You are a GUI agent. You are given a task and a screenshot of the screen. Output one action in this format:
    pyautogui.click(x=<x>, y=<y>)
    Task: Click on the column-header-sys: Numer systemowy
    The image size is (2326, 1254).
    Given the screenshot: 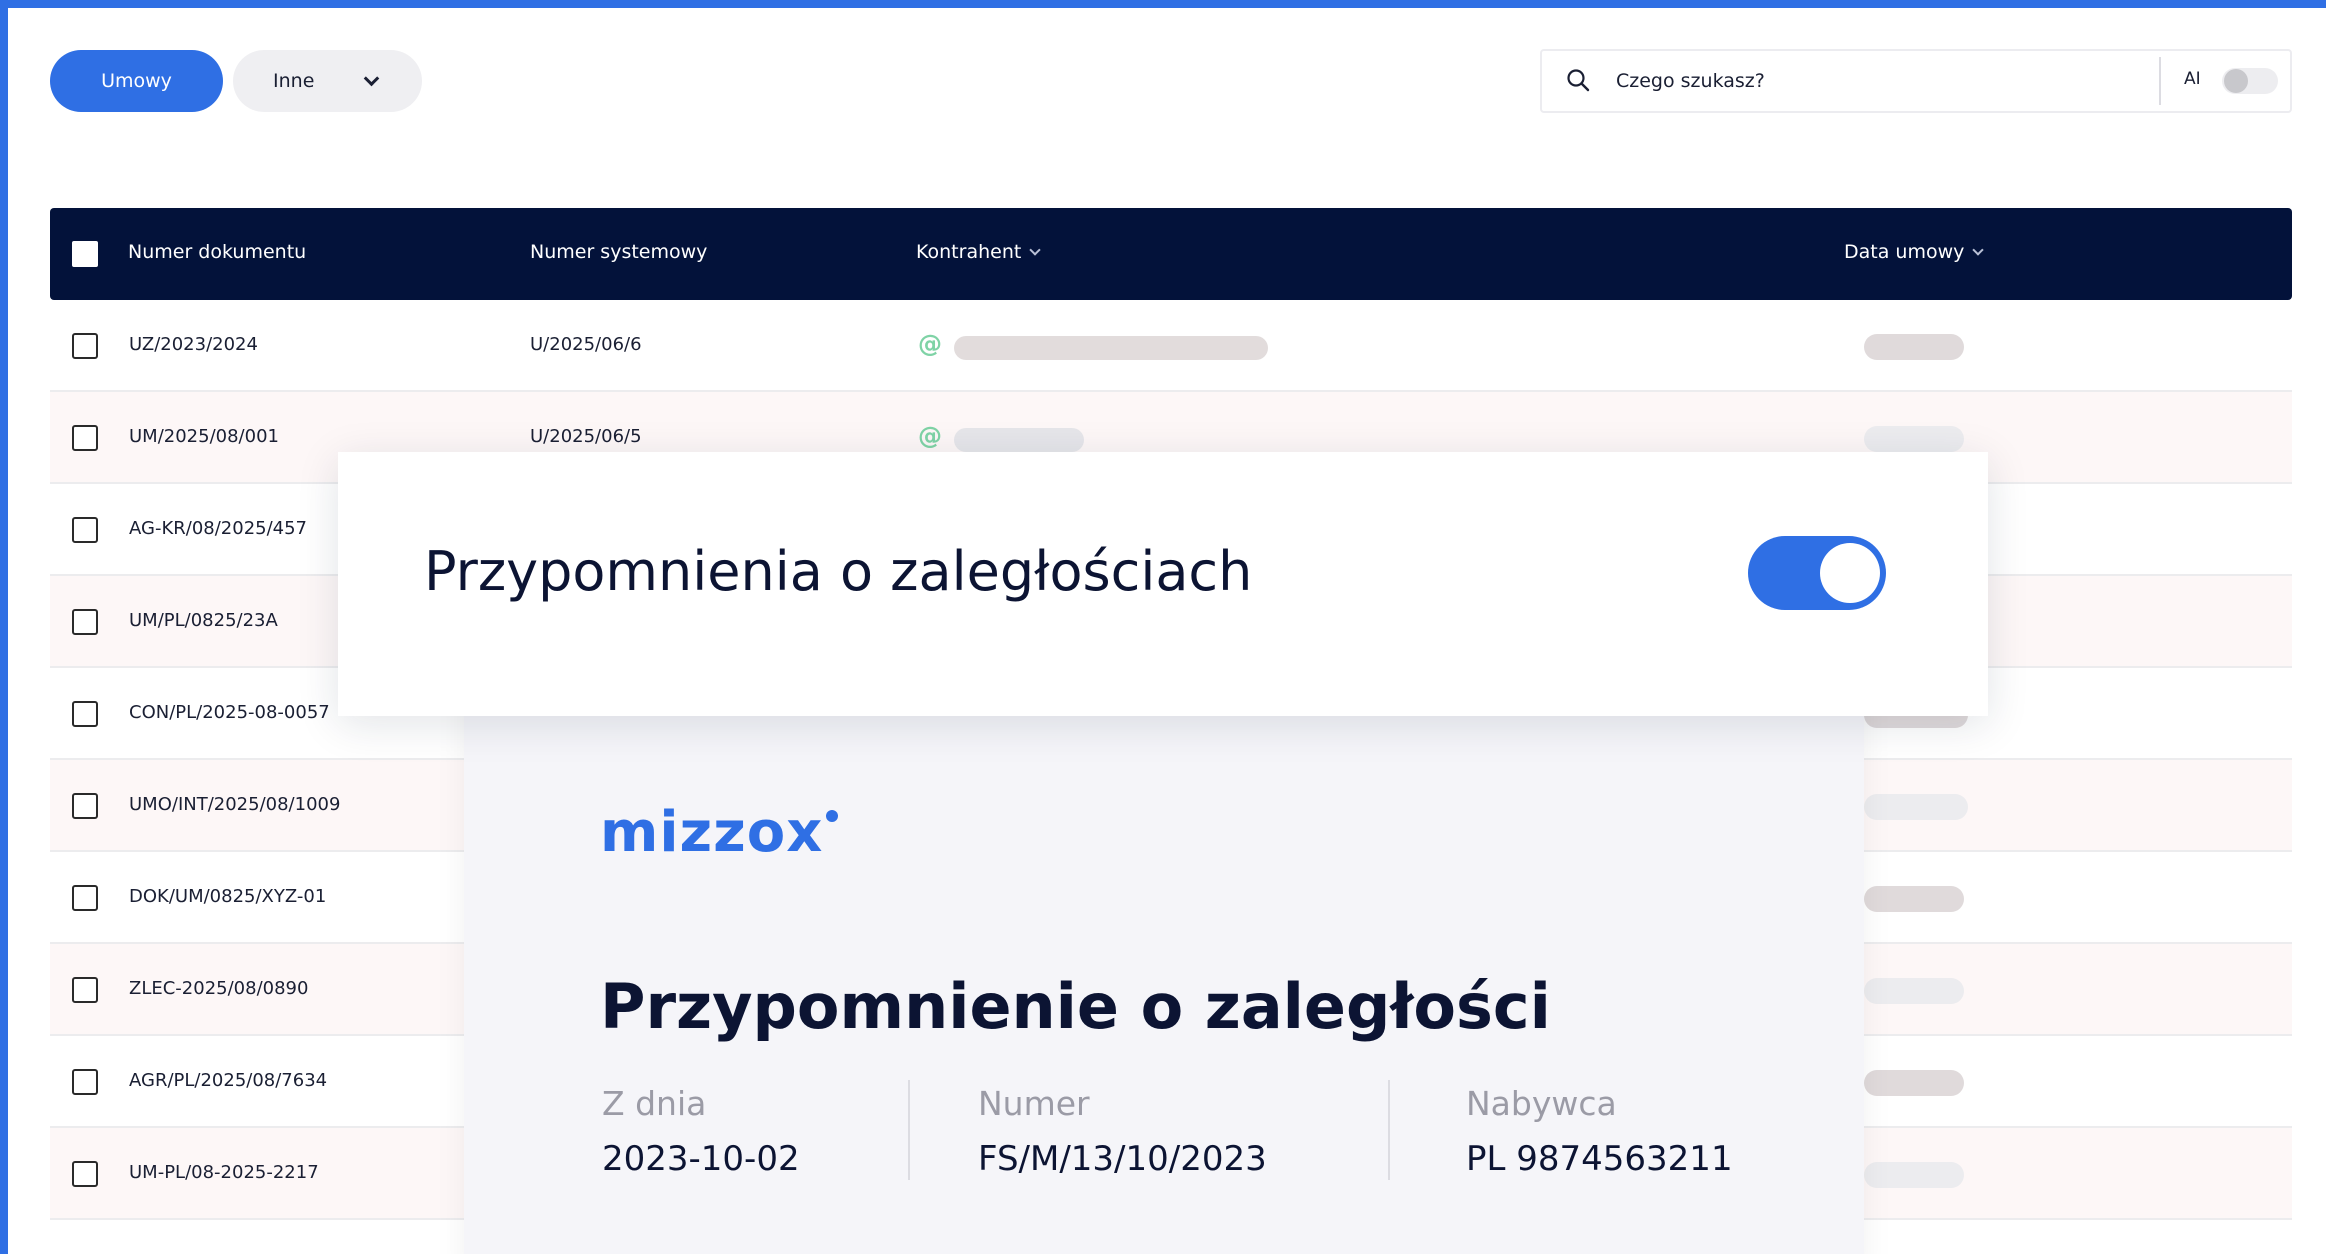 What is the action you would take?
    pyautogui.click(x=618, y=252)
    